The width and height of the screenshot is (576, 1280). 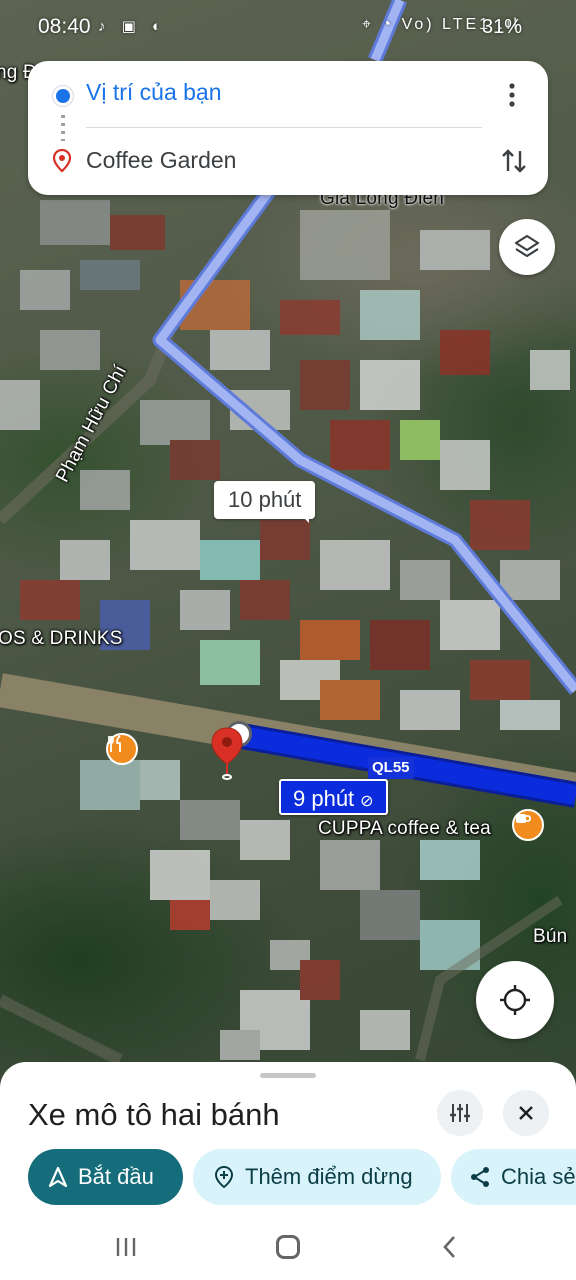 I want to click on add-location-icon, so click(x=224, y=1177).